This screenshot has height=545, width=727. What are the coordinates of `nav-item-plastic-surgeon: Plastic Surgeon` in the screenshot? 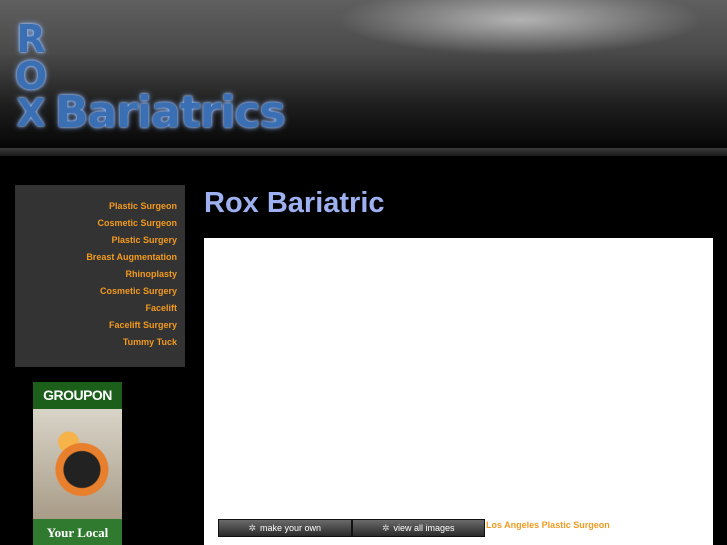 It's located at (96, 206).